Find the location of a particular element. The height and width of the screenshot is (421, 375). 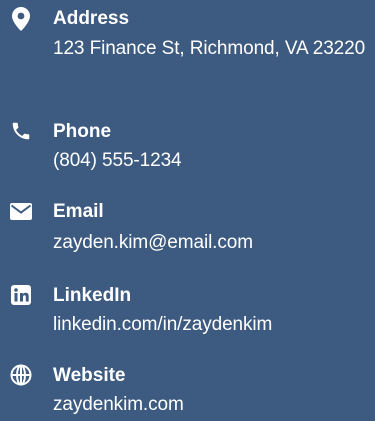

phone-label: Phone is located at coordinates (82, 131).